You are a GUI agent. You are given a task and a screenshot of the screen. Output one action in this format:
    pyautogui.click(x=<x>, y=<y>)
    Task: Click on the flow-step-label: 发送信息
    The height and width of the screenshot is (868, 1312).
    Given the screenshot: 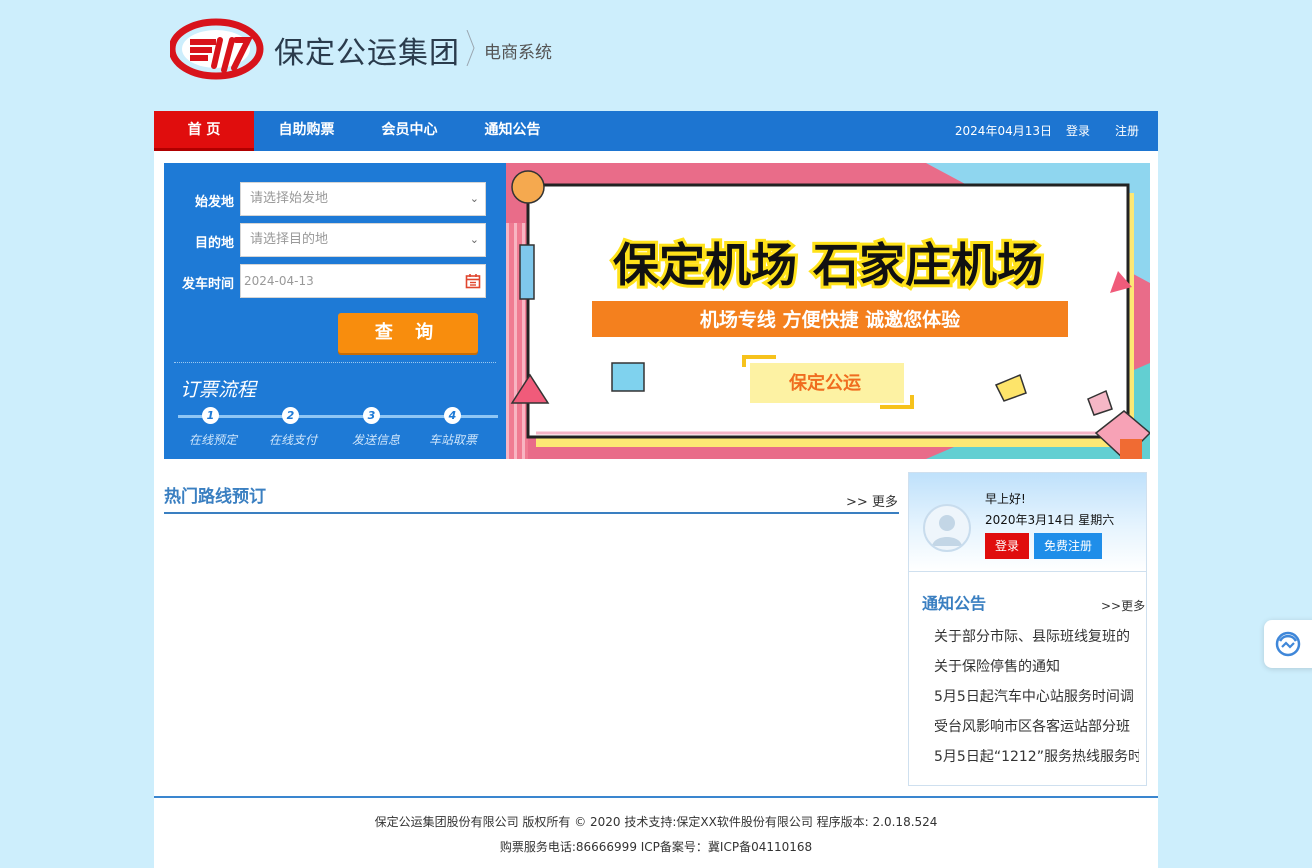 What is the action you would take?
    pyautogui.click(x=375, y=440)
    